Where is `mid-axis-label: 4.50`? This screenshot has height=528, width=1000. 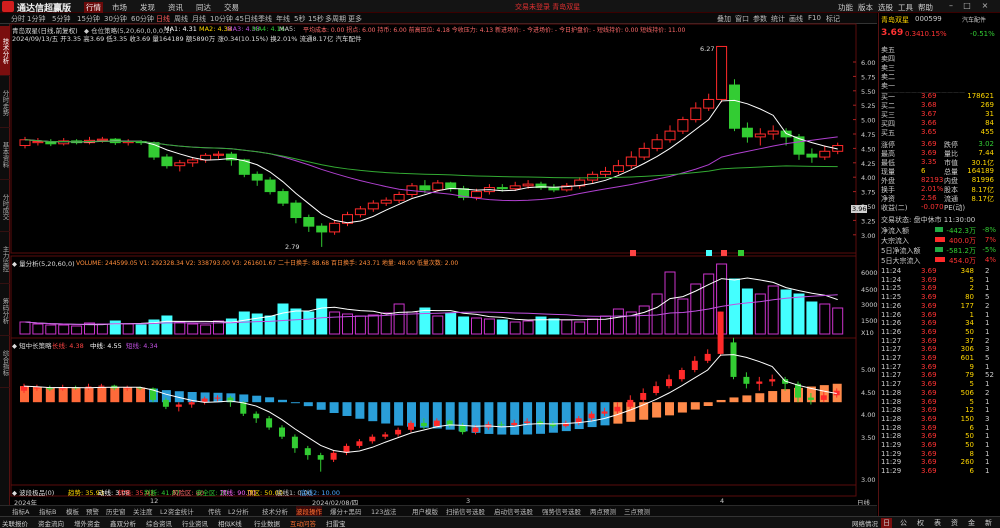 mid-axis-label: 4.50 is located at coordinates (868, 393).